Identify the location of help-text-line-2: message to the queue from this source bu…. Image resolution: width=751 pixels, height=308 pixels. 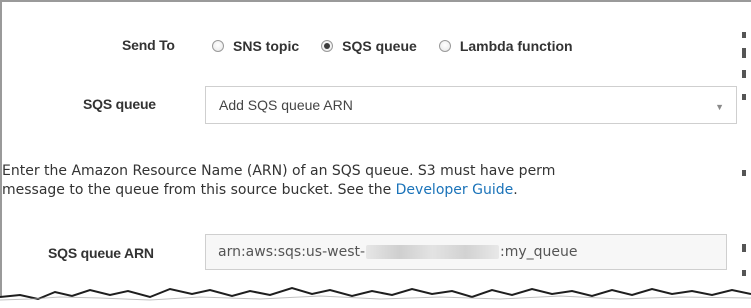
(370, 190).